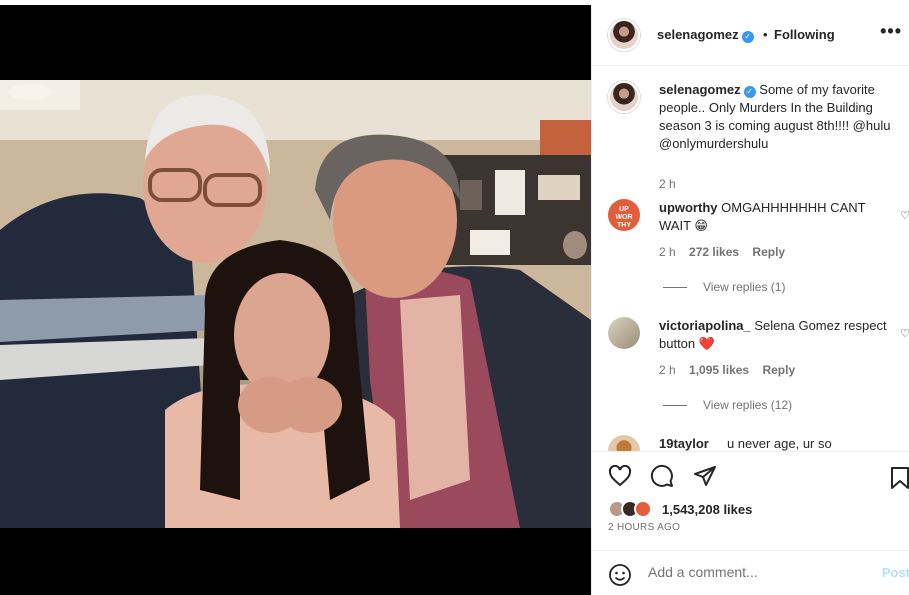 This screenshot has width=909, height=595. What do you see at coordinates (705, 325) in the screenshot?
I see `comment-username: victoriapolina_` at bounding box center [705, 325].